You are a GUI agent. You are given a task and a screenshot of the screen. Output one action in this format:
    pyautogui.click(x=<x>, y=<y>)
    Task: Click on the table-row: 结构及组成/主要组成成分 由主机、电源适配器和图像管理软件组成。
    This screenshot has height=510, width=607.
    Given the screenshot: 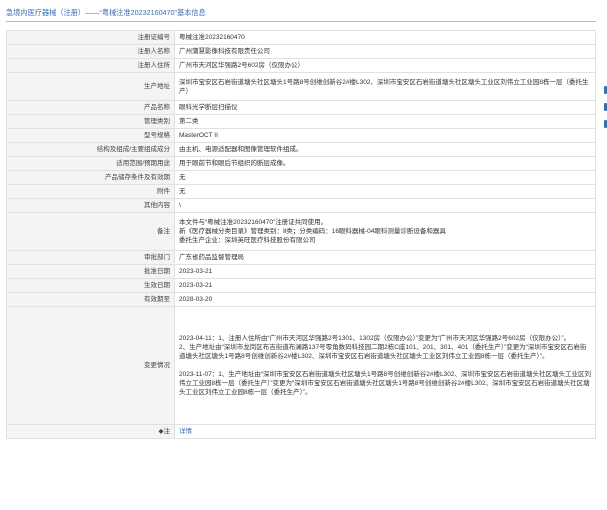 What is the action you would take?
    pyautogui.click(x=301, y=149)
    